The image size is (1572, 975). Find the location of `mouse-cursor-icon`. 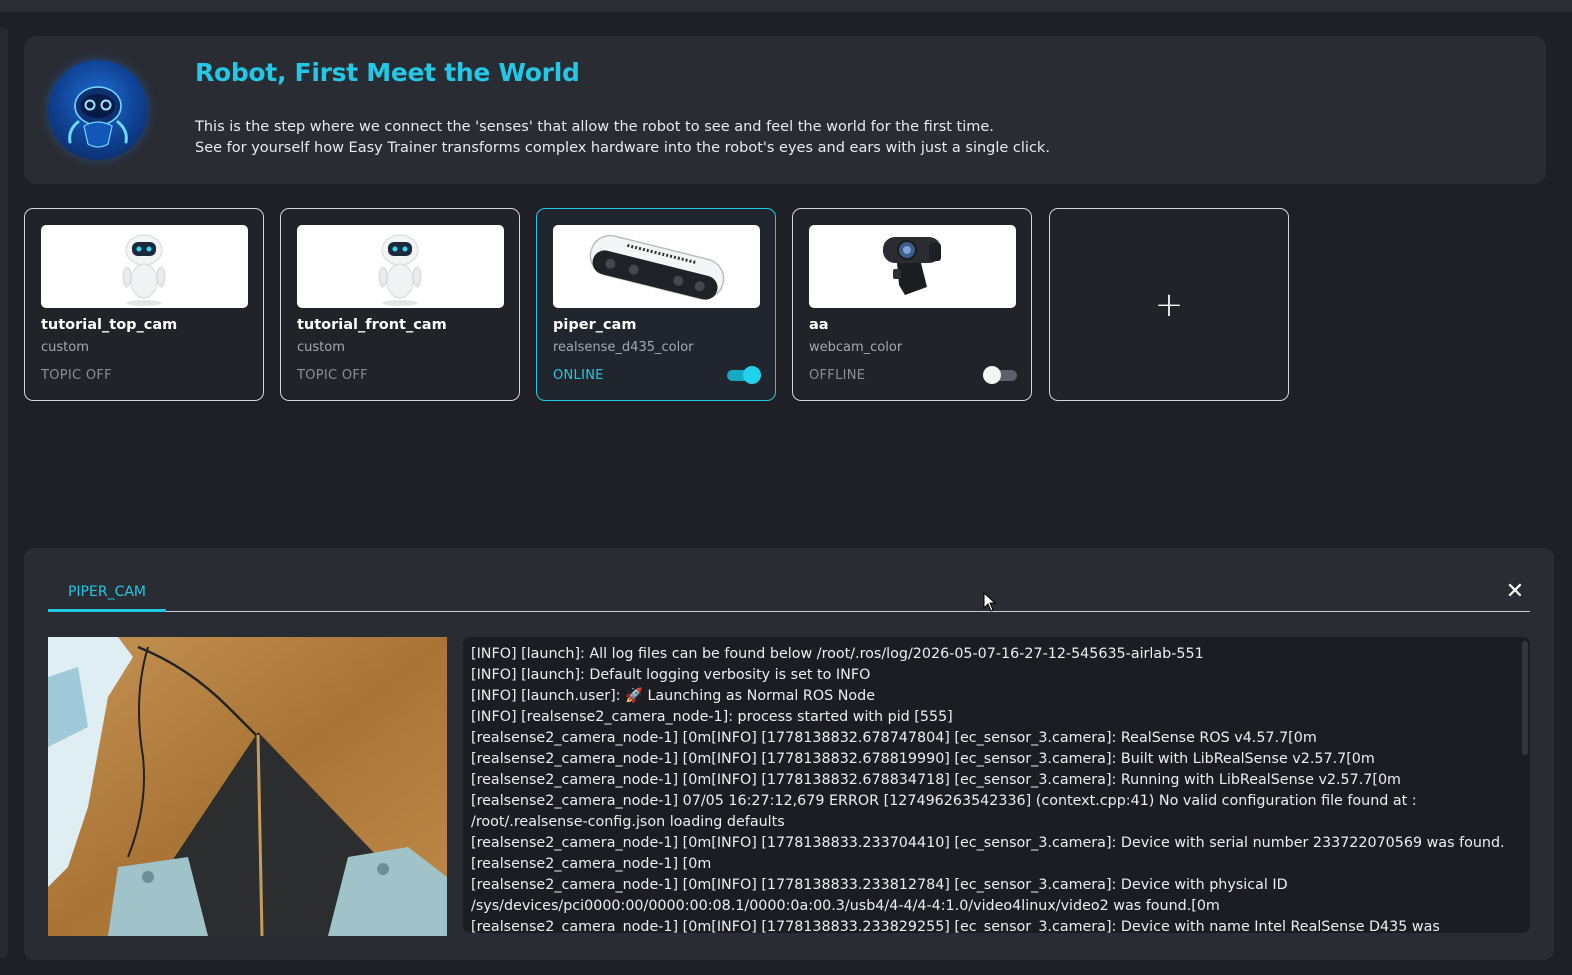

mouse-cursor-icon is located at coordinates (990, 602).